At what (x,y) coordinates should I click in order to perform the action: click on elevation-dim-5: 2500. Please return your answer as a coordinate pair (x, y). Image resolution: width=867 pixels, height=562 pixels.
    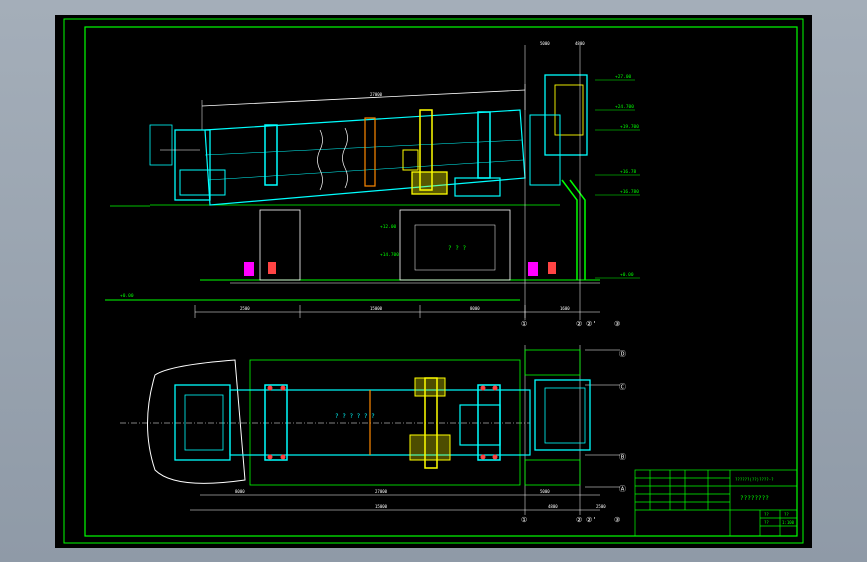
    Looking at the image, I should click on (245, 308).